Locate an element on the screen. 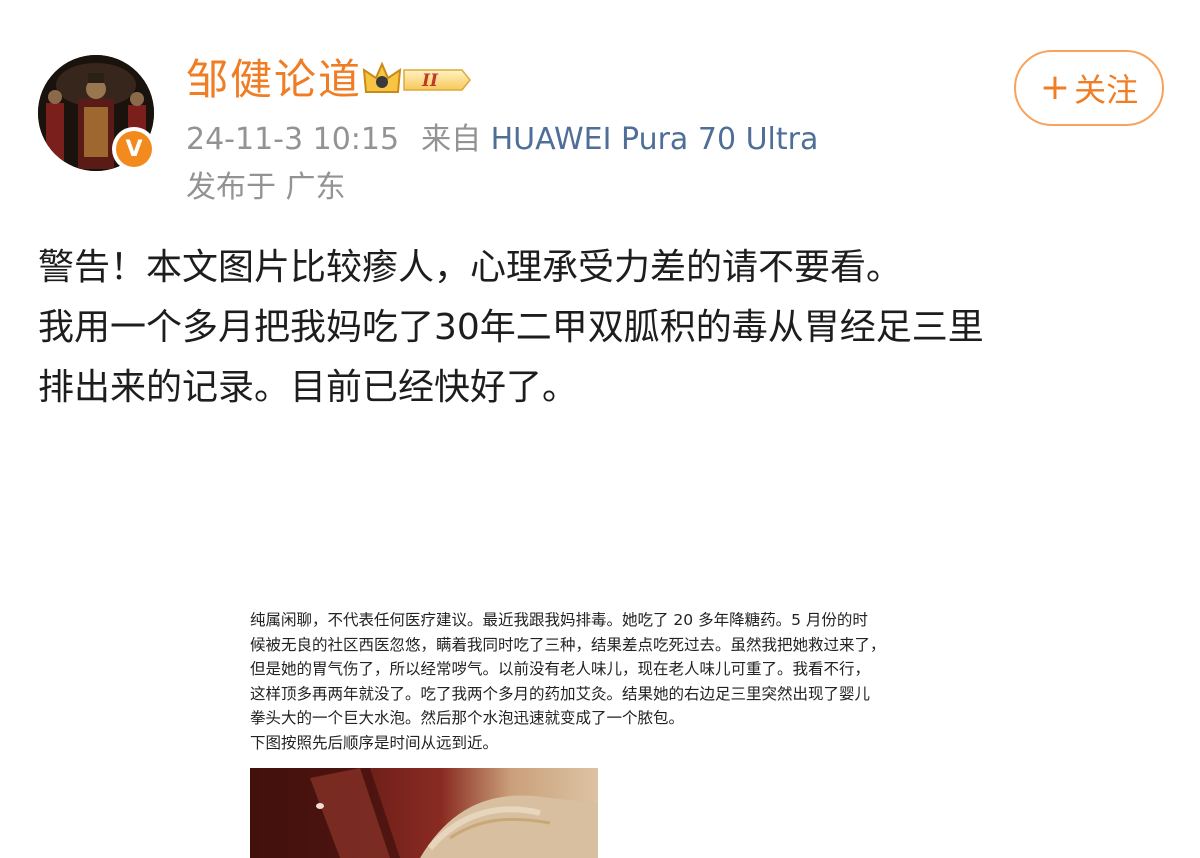 The image size is (1200, 858). attached-text-line: 这样顶多再两年就没了。吃了我两个多月的药加艾灸。结果她的右边足三里突然出现了婴儿 is located at coordinates (560, 693).